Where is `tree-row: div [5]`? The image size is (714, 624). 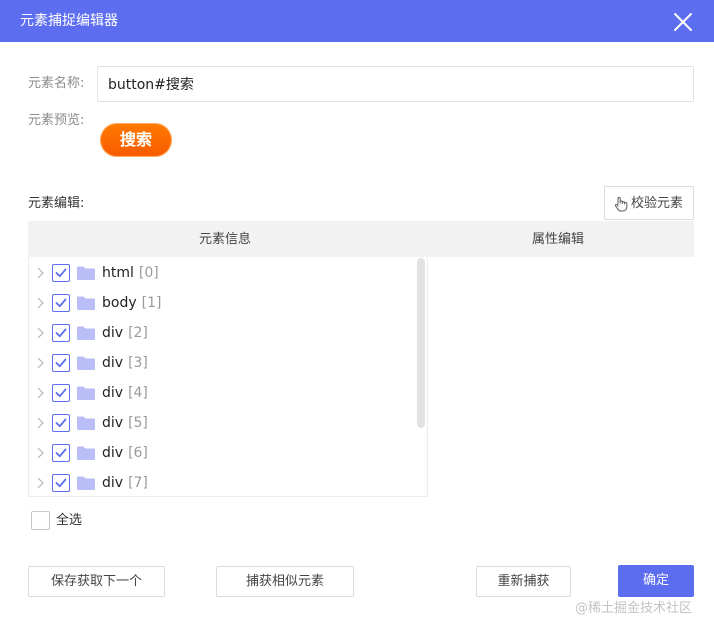
tree-row: div [5] is located at coordinates (223, 423).